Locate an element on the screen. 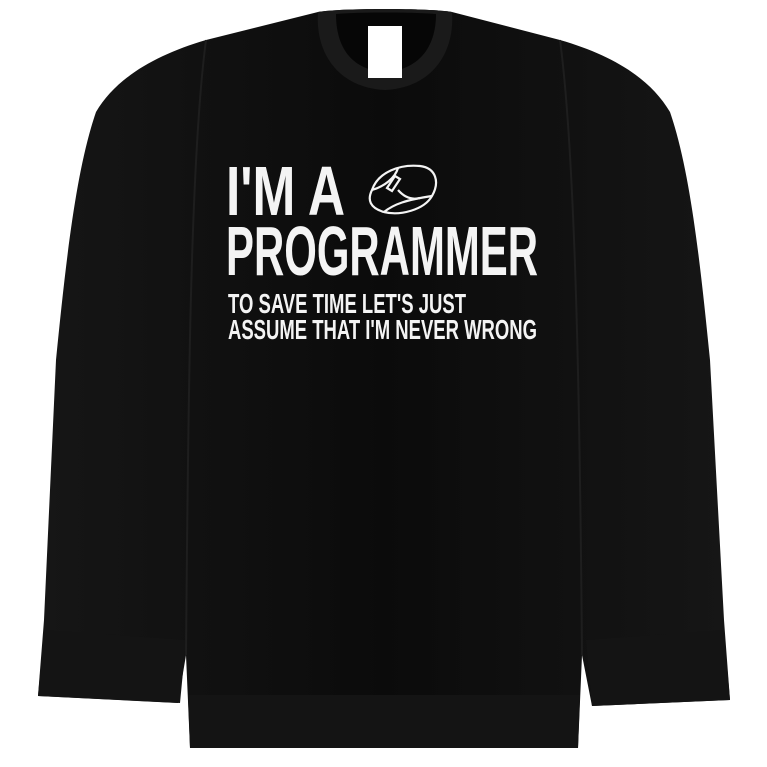 The image size is (767, 767). neck-label is located at coordinates (385, 52).